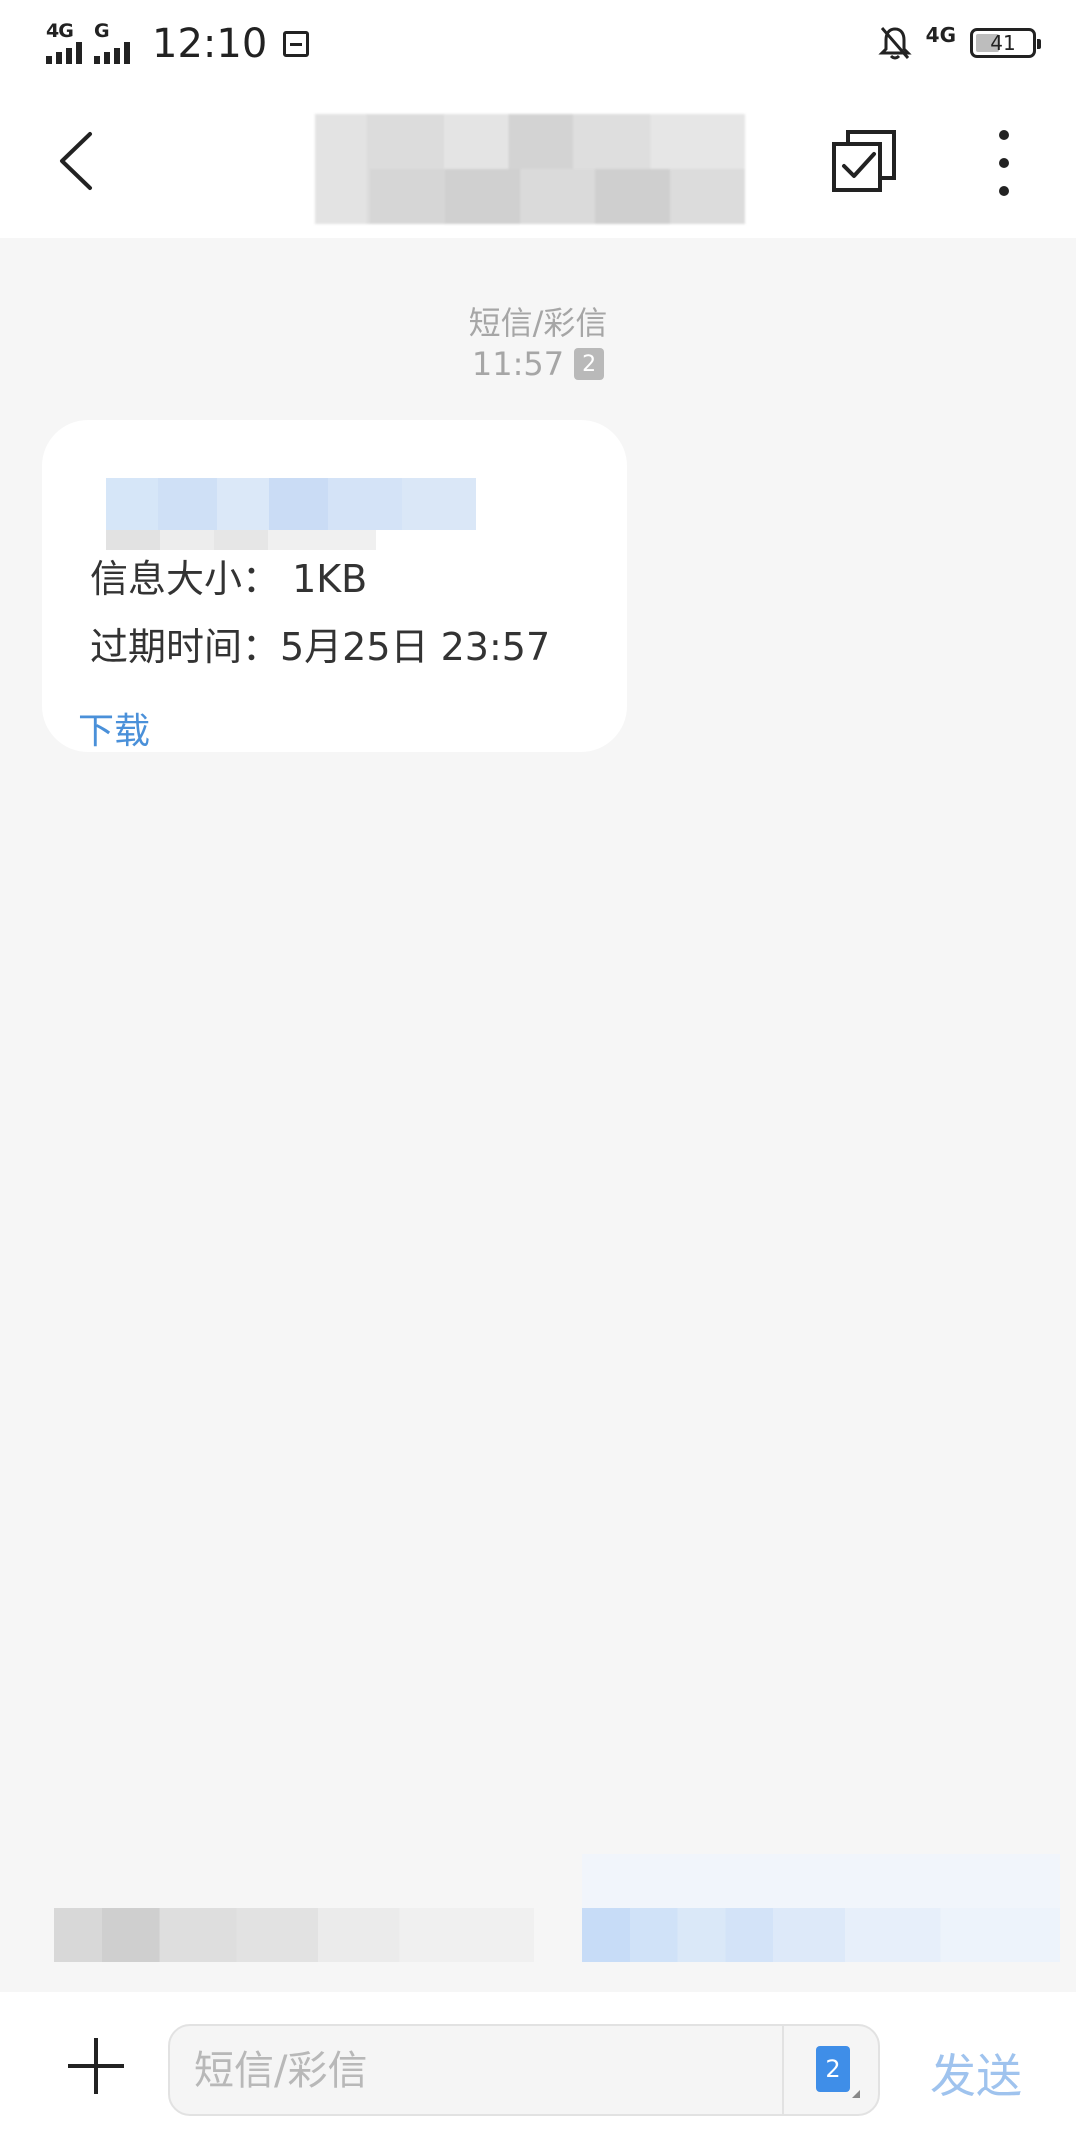 The height and width of the screenshot is (2148, 1076). I want to click on quick-reply-redacted, so click(538, 1922).